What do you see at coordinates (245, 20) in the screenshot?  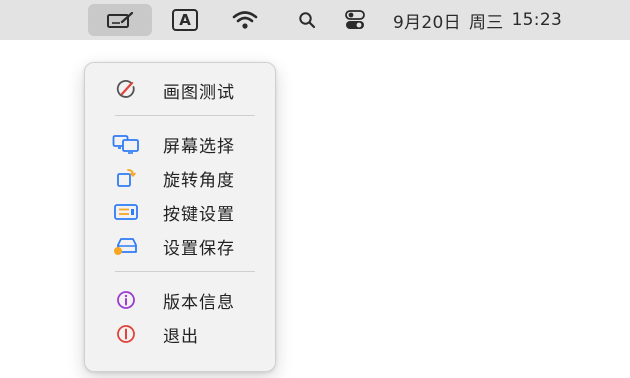 I see `wifi-icon` at bounding box center [245, 20].